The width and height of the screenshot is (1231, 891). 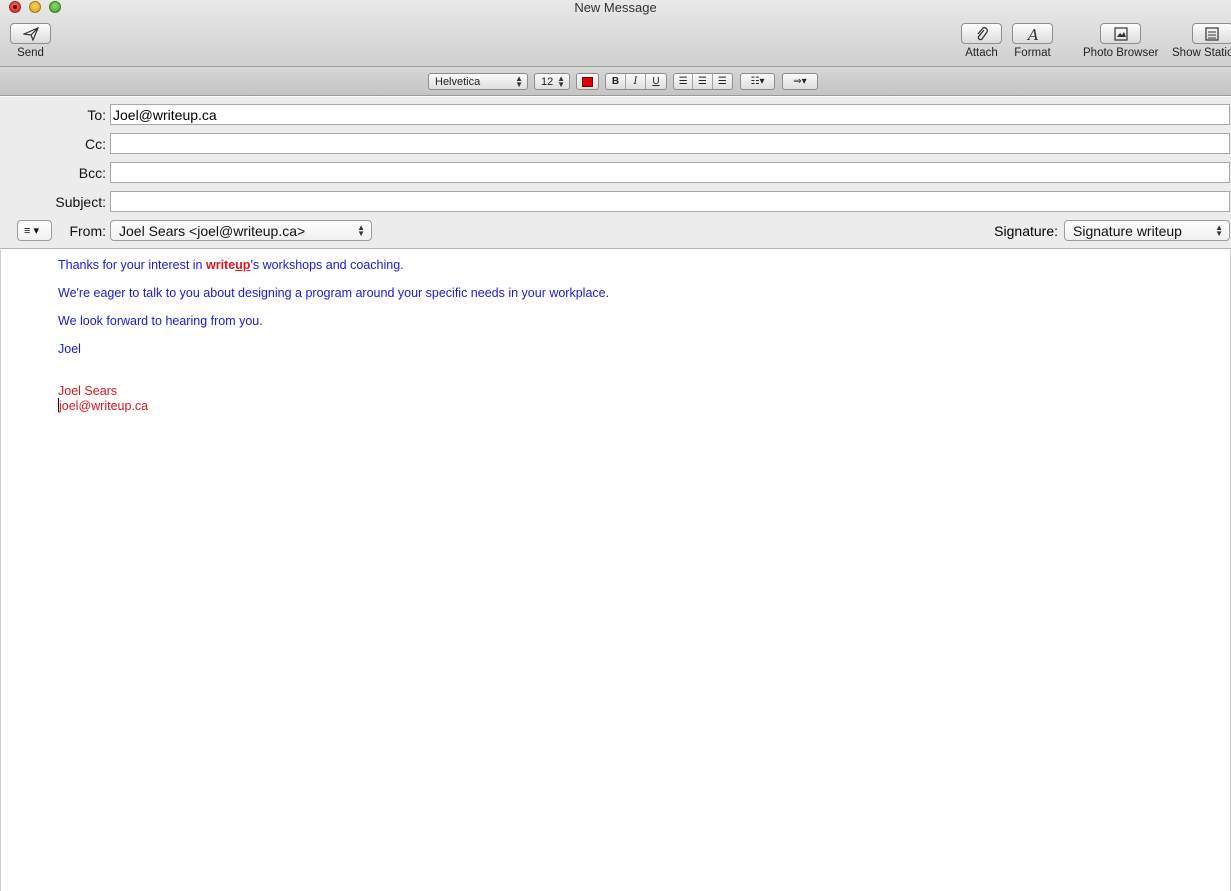 What do you see at coordinates (670, 172) in the screenshot?
I see `bcc-field` at bounding box center [670, 172].